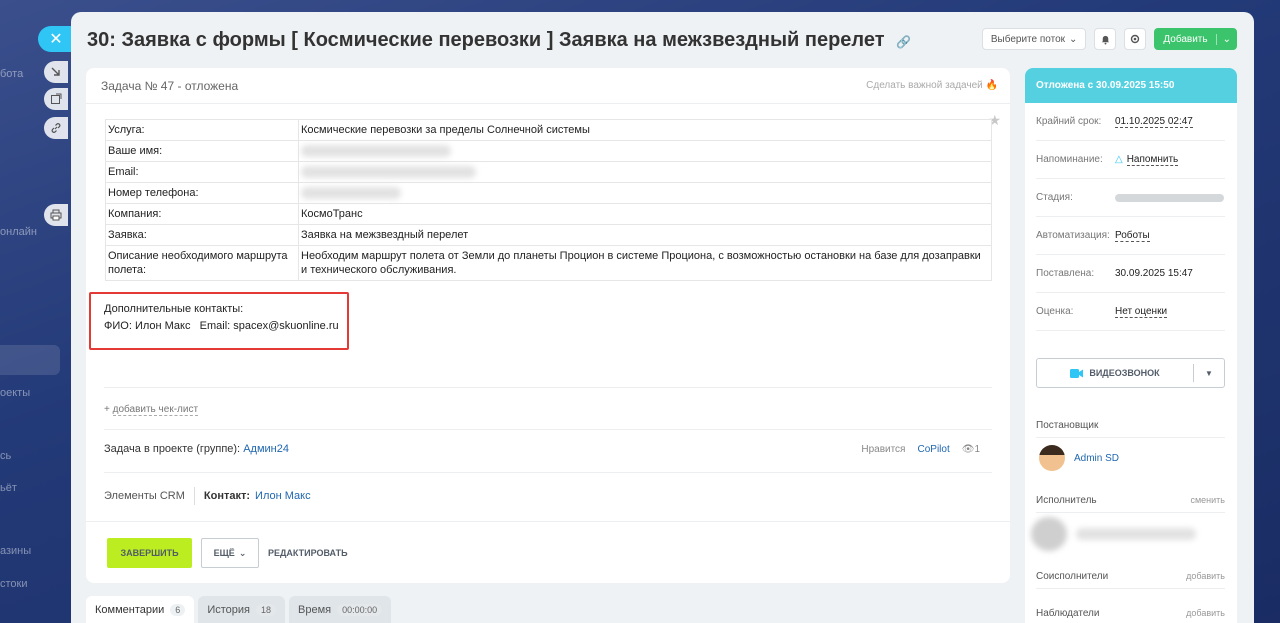 The width and height of the screenshot is (1280, 623). I want to click on more-button: ЕЩЁ ⌄, so click(230, 553).